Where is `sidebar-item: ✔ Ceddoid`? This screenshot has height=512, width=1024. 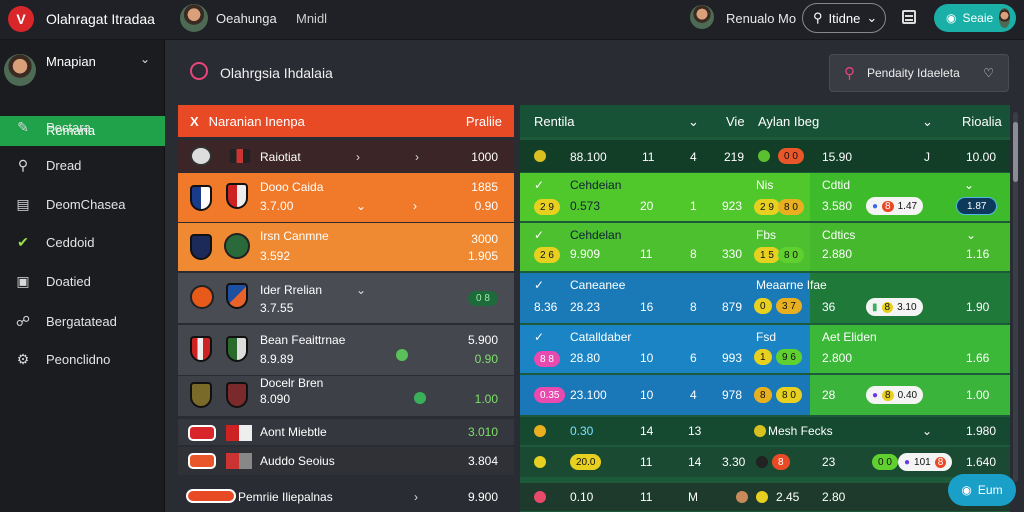
sidebar-item: ✔ Ceddoid is located at coordinates (82, 242).